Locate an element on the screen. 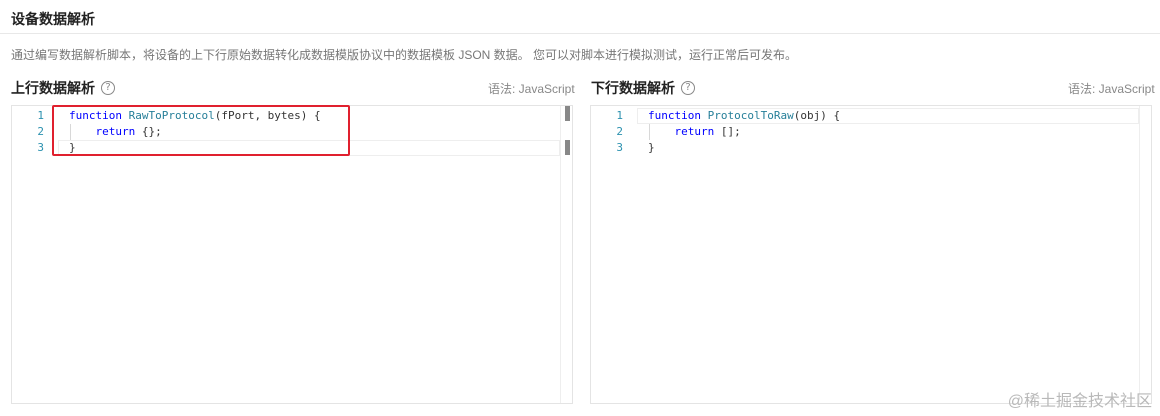 This screenshot has height=416, width=1160. code-line-2: return {}; is located at coordinates (128, 131).